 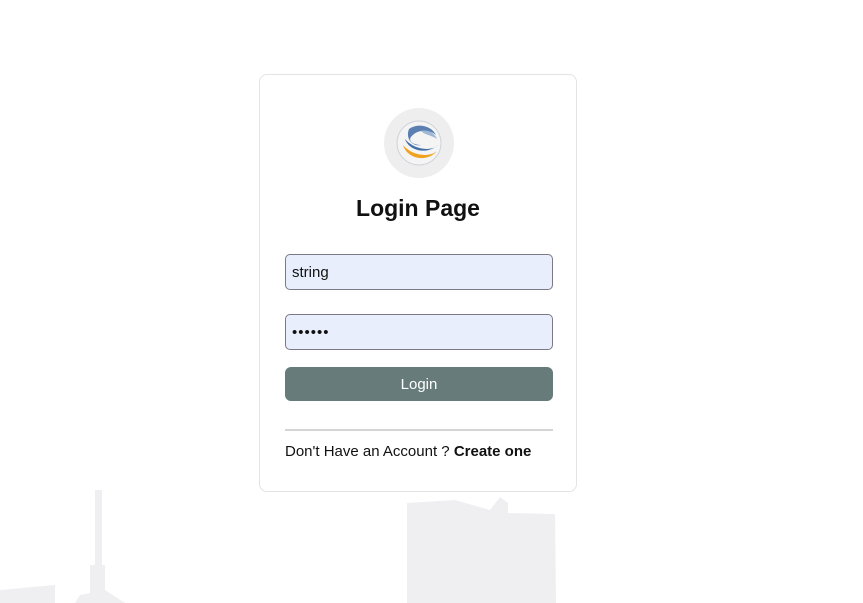 I want to click on divider, so click(x=419, y=430).